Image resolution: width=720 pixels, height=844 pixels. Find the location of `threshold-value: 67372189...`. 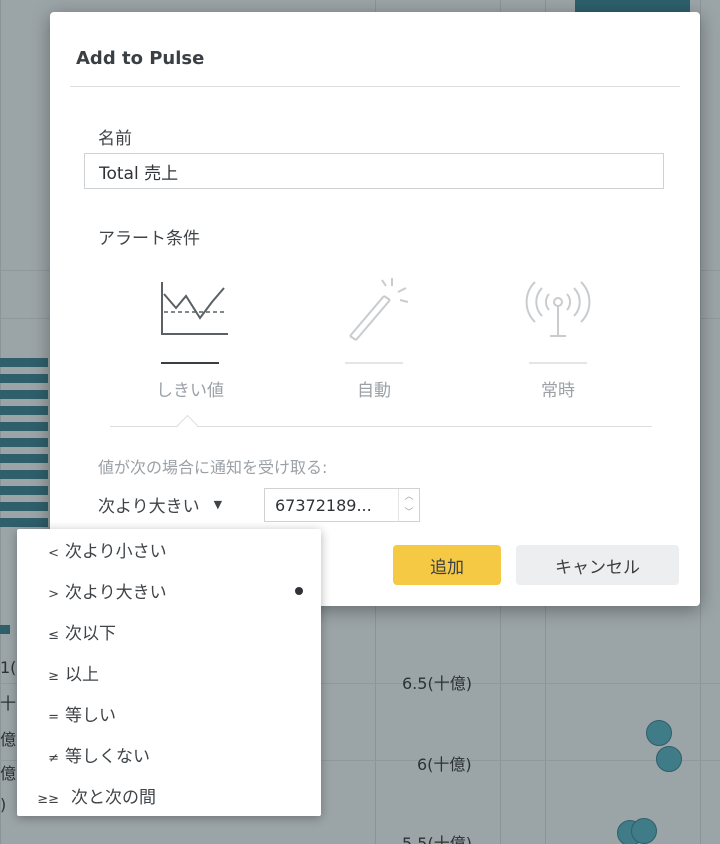

threshold-value: 67372189... is located at coordinates (323, 505).